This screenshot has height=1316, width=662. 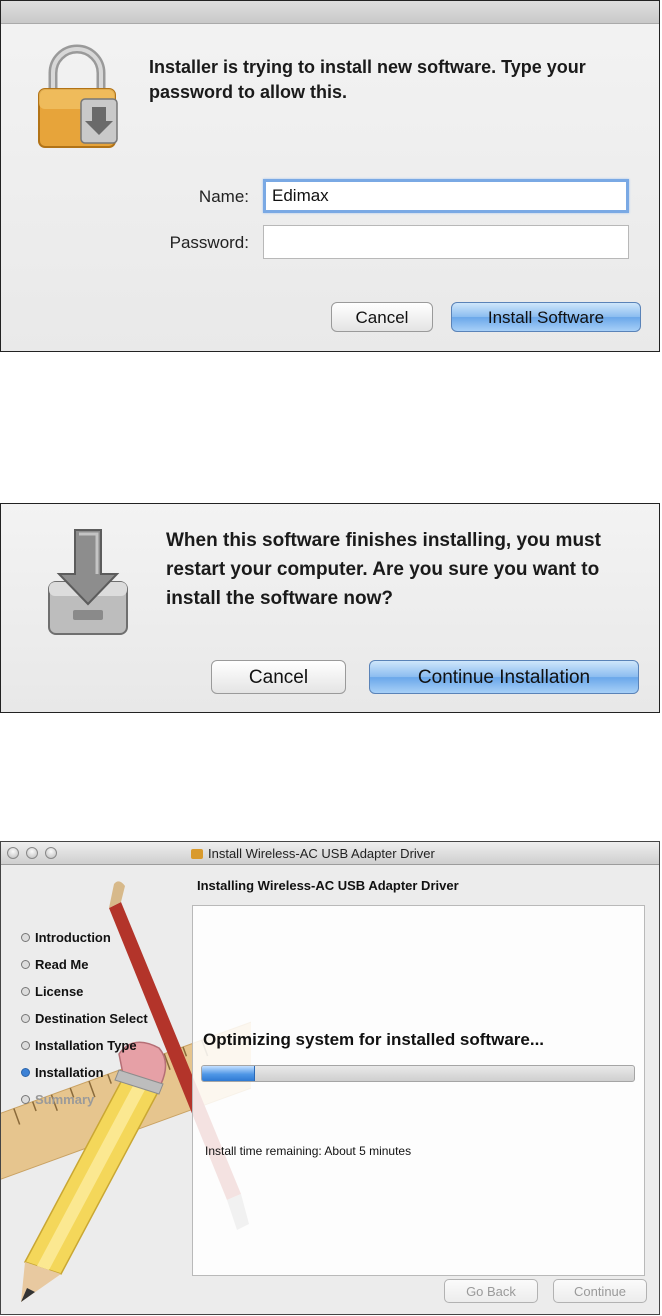 I want to click on package-icon, so click(x=197, y=854).